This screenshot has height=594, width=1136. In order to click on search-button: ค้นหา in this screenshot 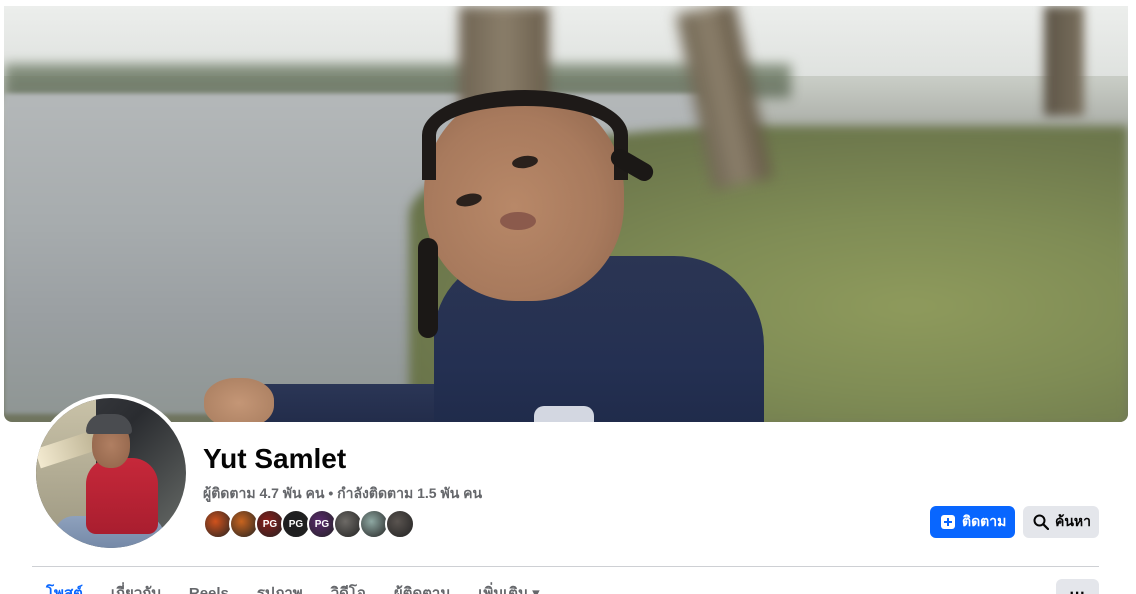, I will do `click(1061, 522)`.